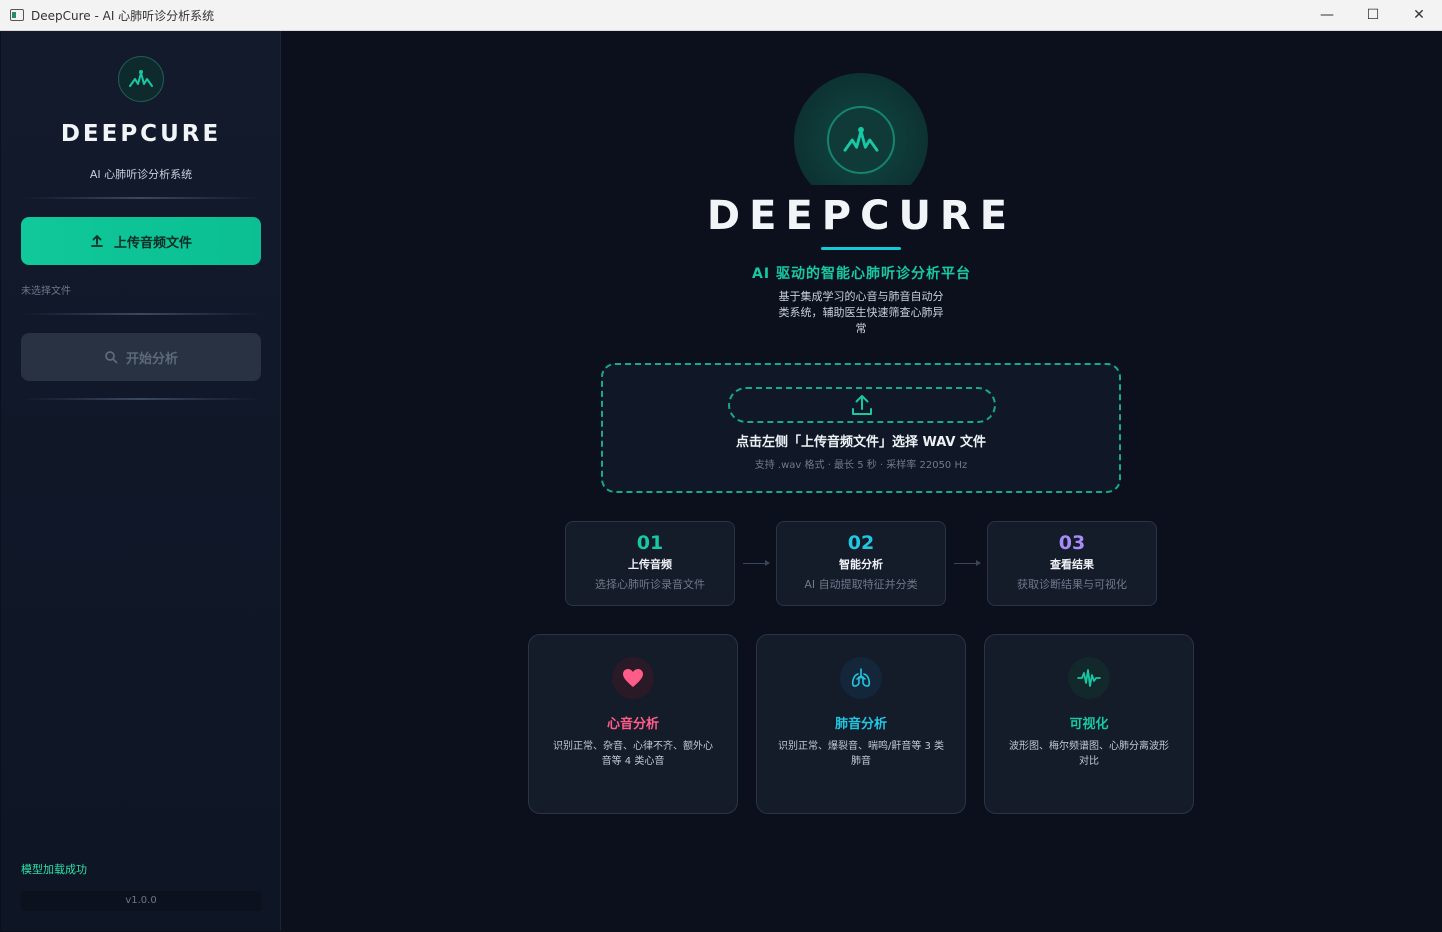 This screenshot has width=1442, height=932. I want to click on feature-card-heart: 心音分析 识别正常、杂音、心律不齐、额外心音等 4 类心音, so click(633, 724).